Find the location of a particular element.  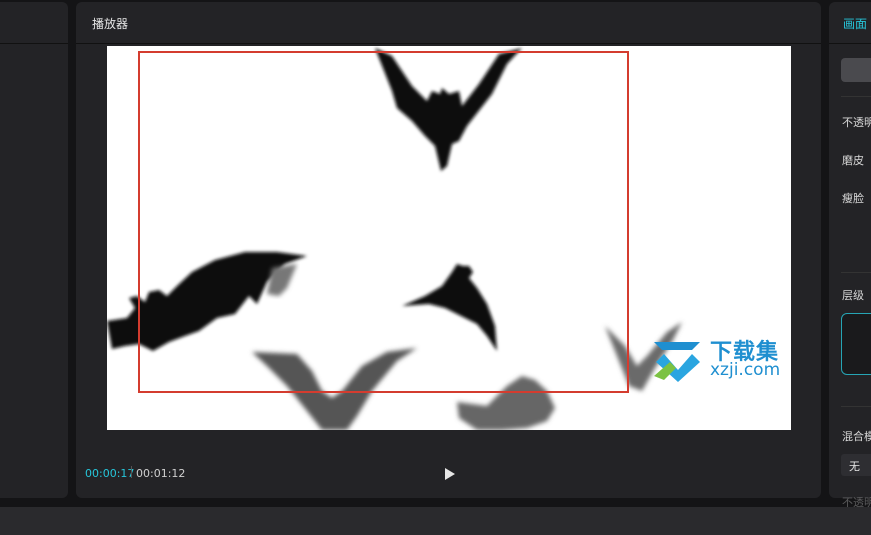

slim-face-label: 瘦脸 is located at coordinates (853, 198).